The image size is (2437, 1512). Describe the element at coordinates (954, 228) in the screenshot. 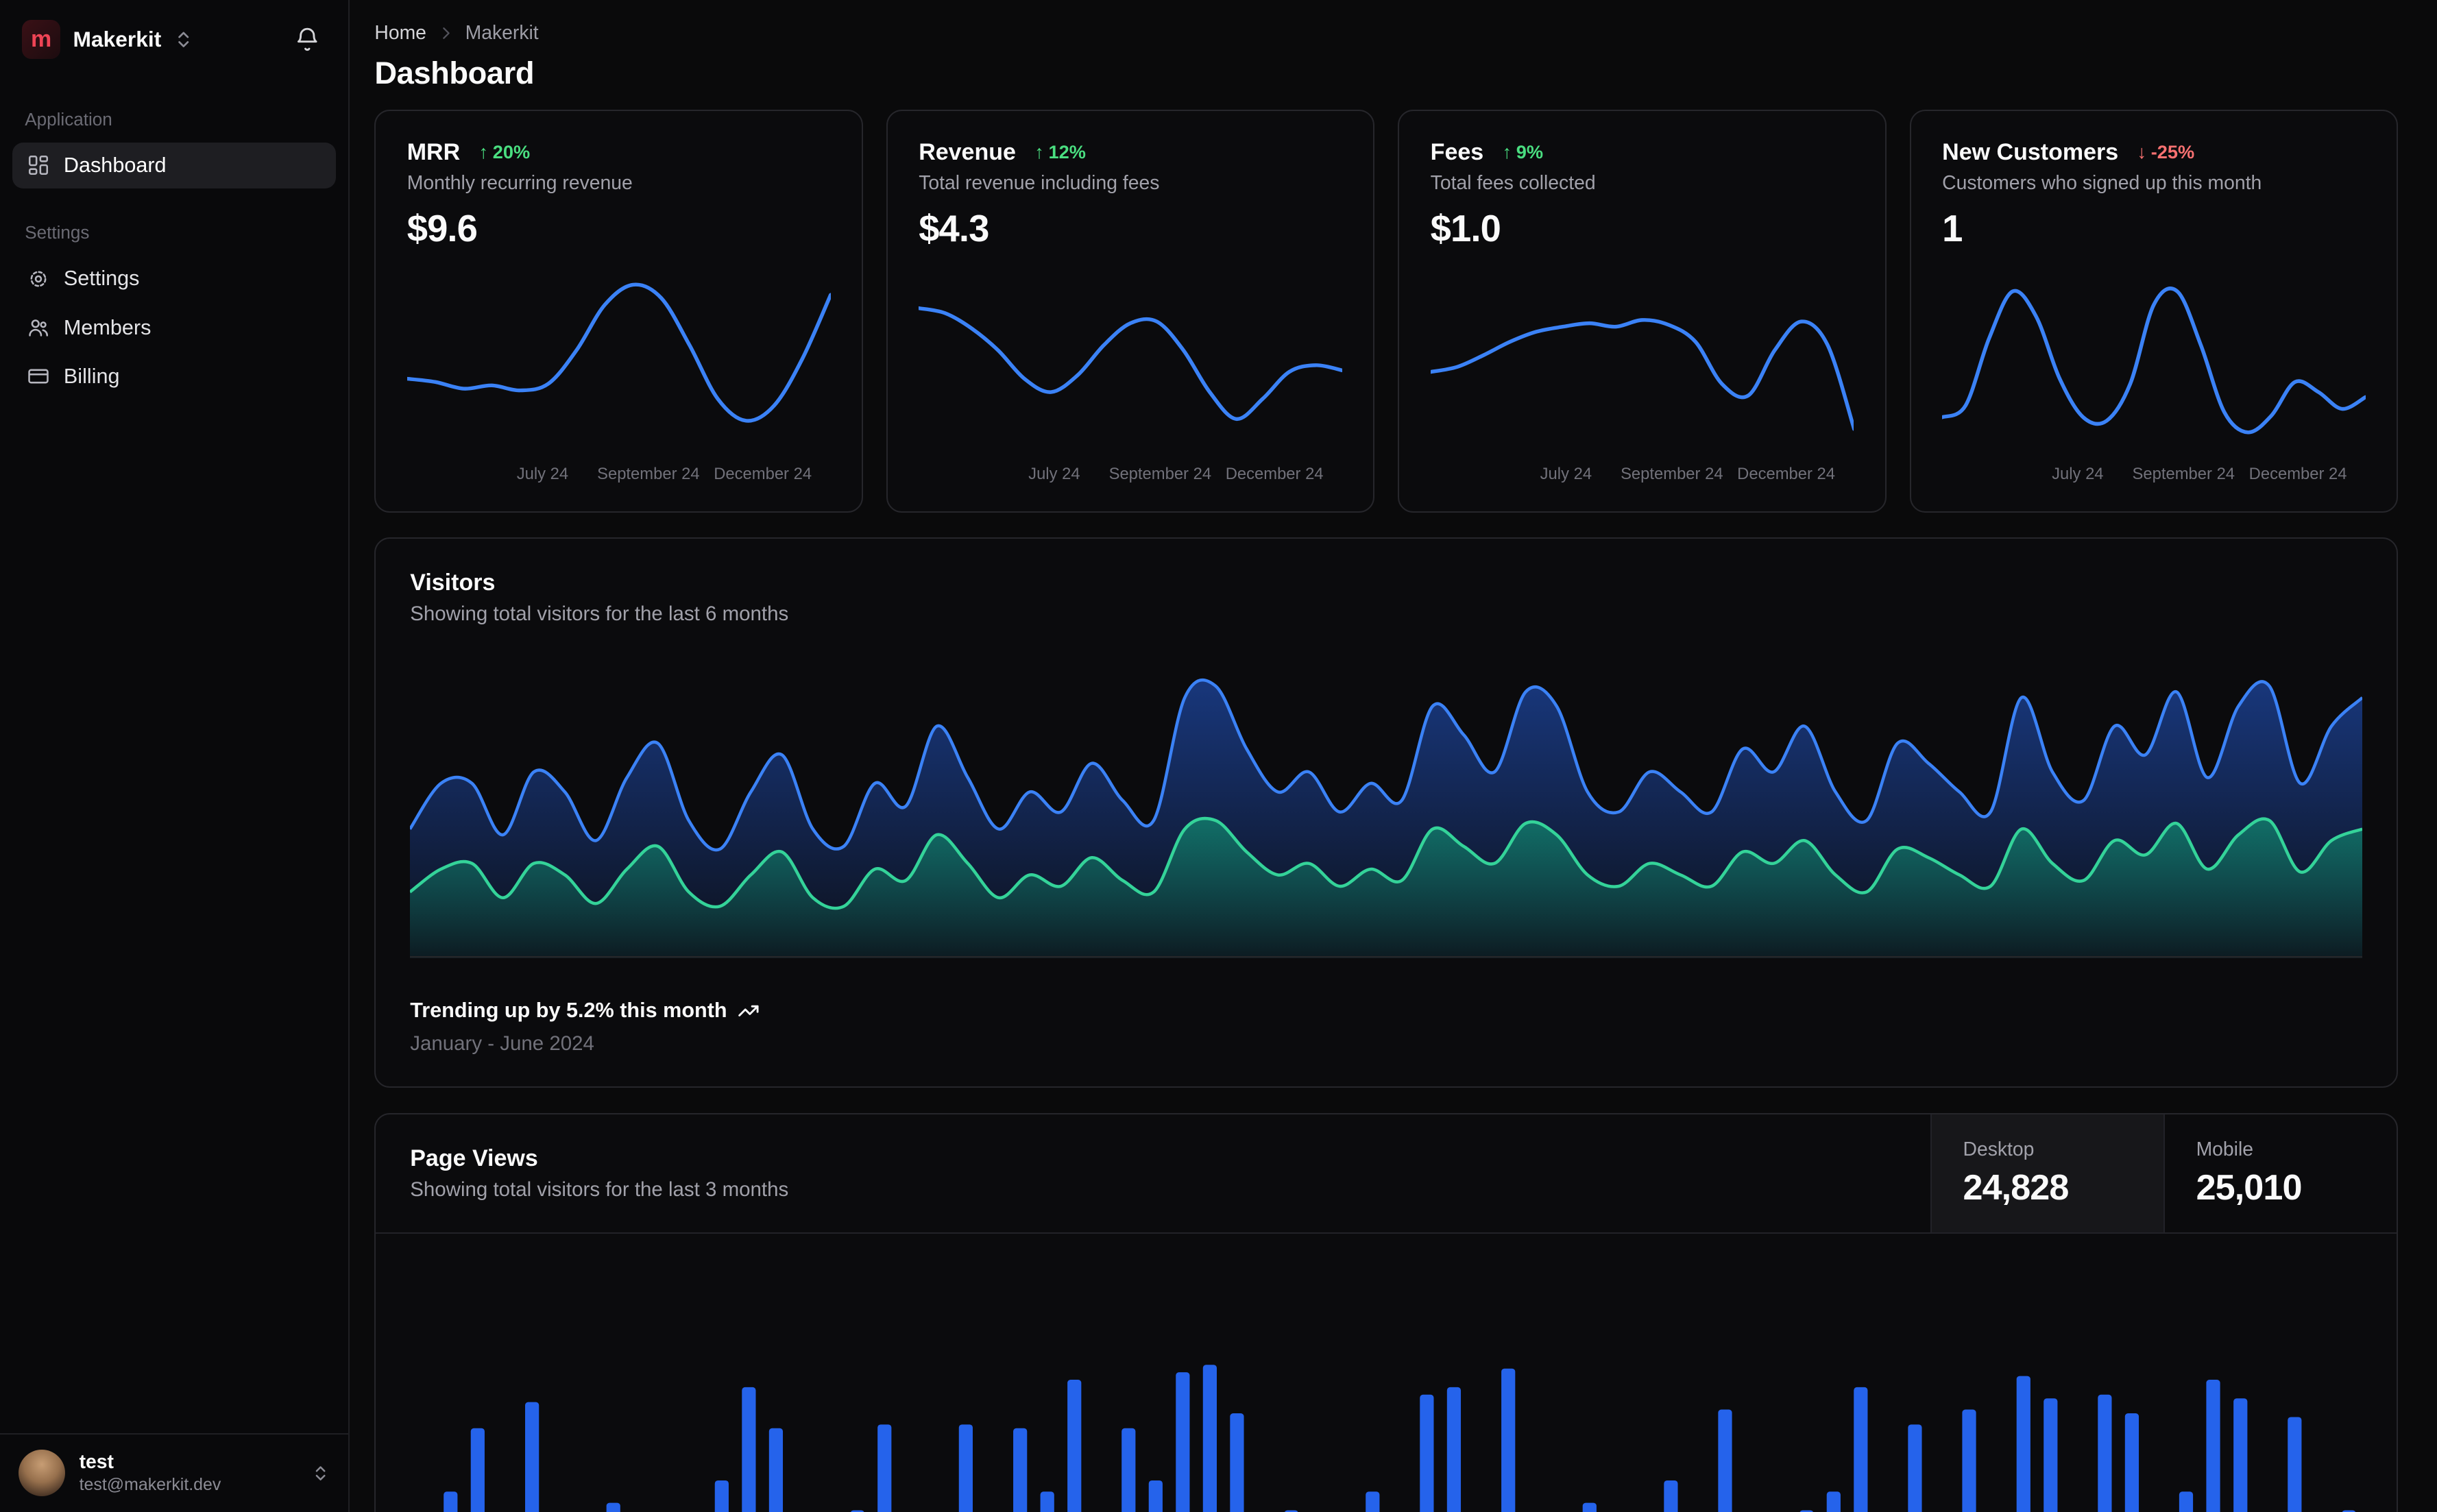

I see `stat-value: $4.3` at that location.